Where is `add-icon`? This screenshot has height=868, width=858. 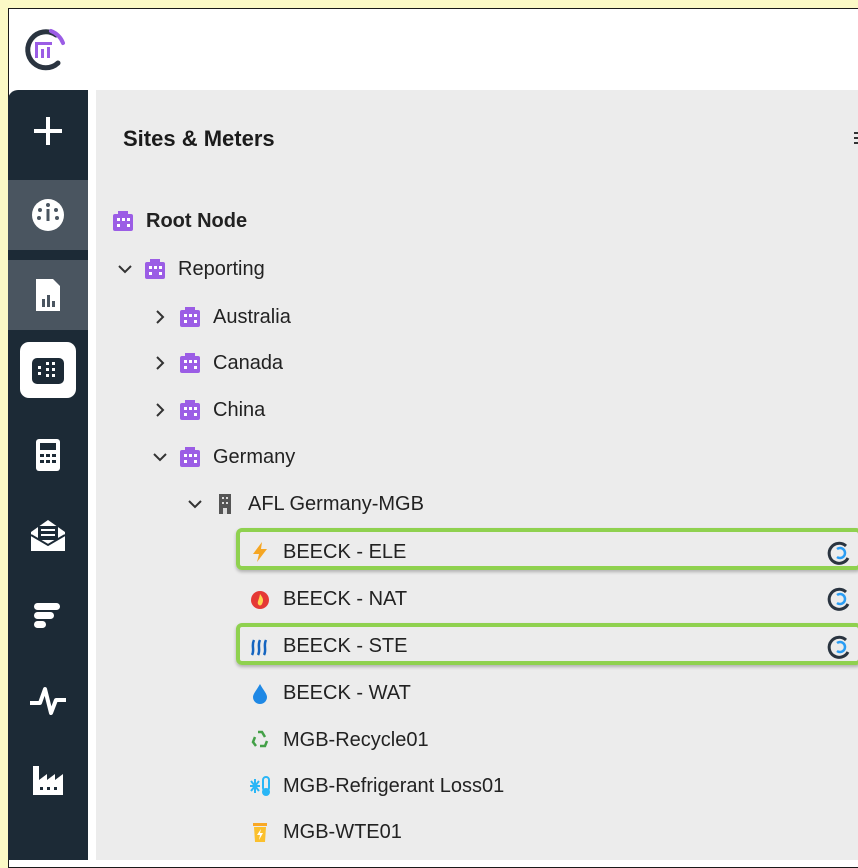 add-icon is located at coordinates (48, 131).